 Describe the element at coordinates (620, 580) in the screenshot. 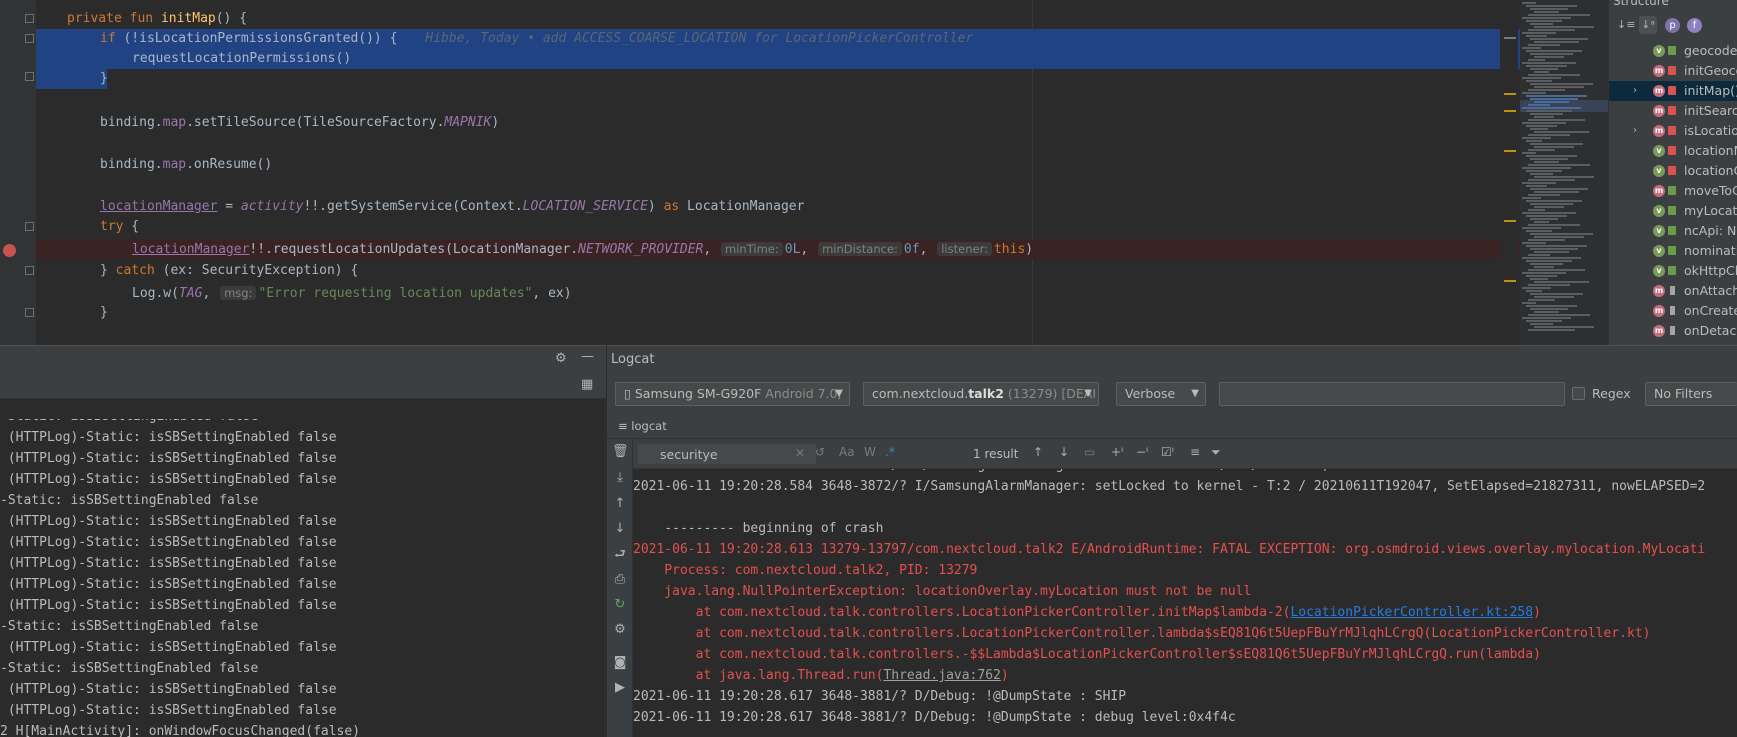

I see `print-icon: ⎙` at that location.